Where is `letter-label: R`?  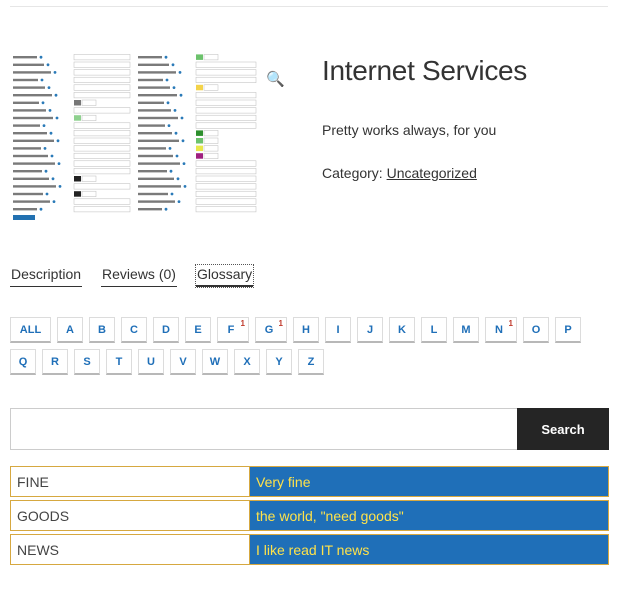 letter-label: R is located at coordinates (55, 361).